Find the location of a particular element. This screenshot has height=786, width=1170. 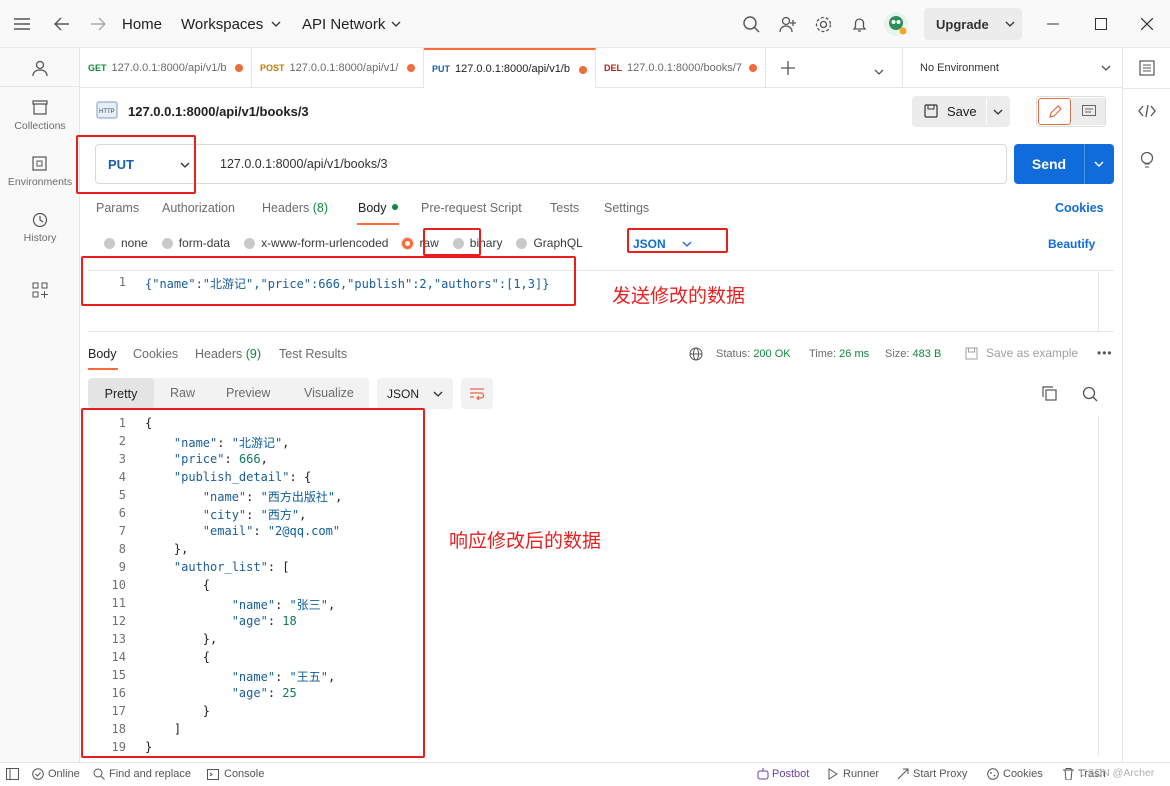

radio-raw: raw is located at coordinates (420, 243).